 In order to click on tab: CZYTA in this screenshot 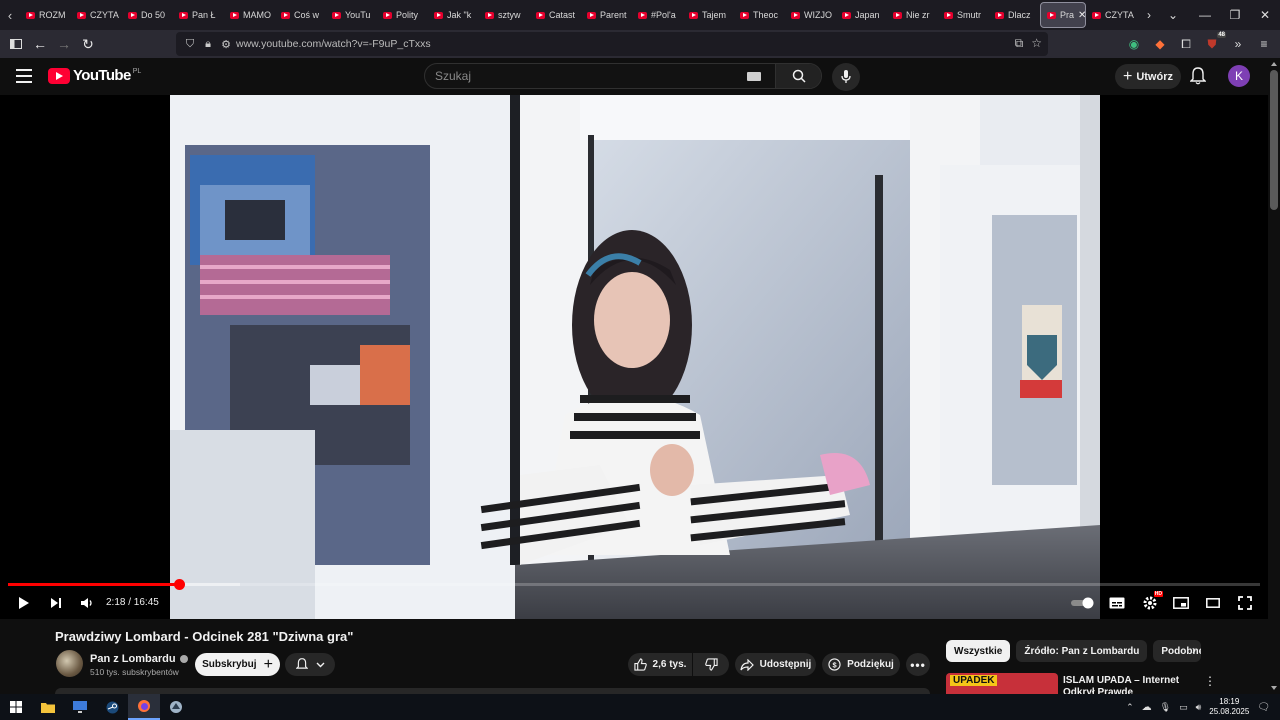, I will do `click(96, 15)`.